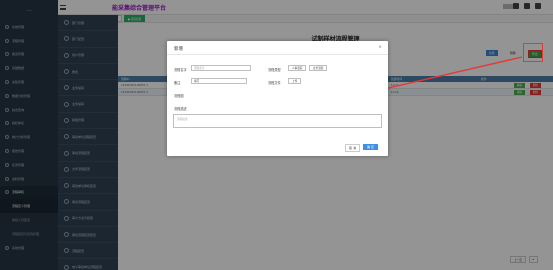  I want to click on flow-type-label: 流程类型, so click(274, 70).